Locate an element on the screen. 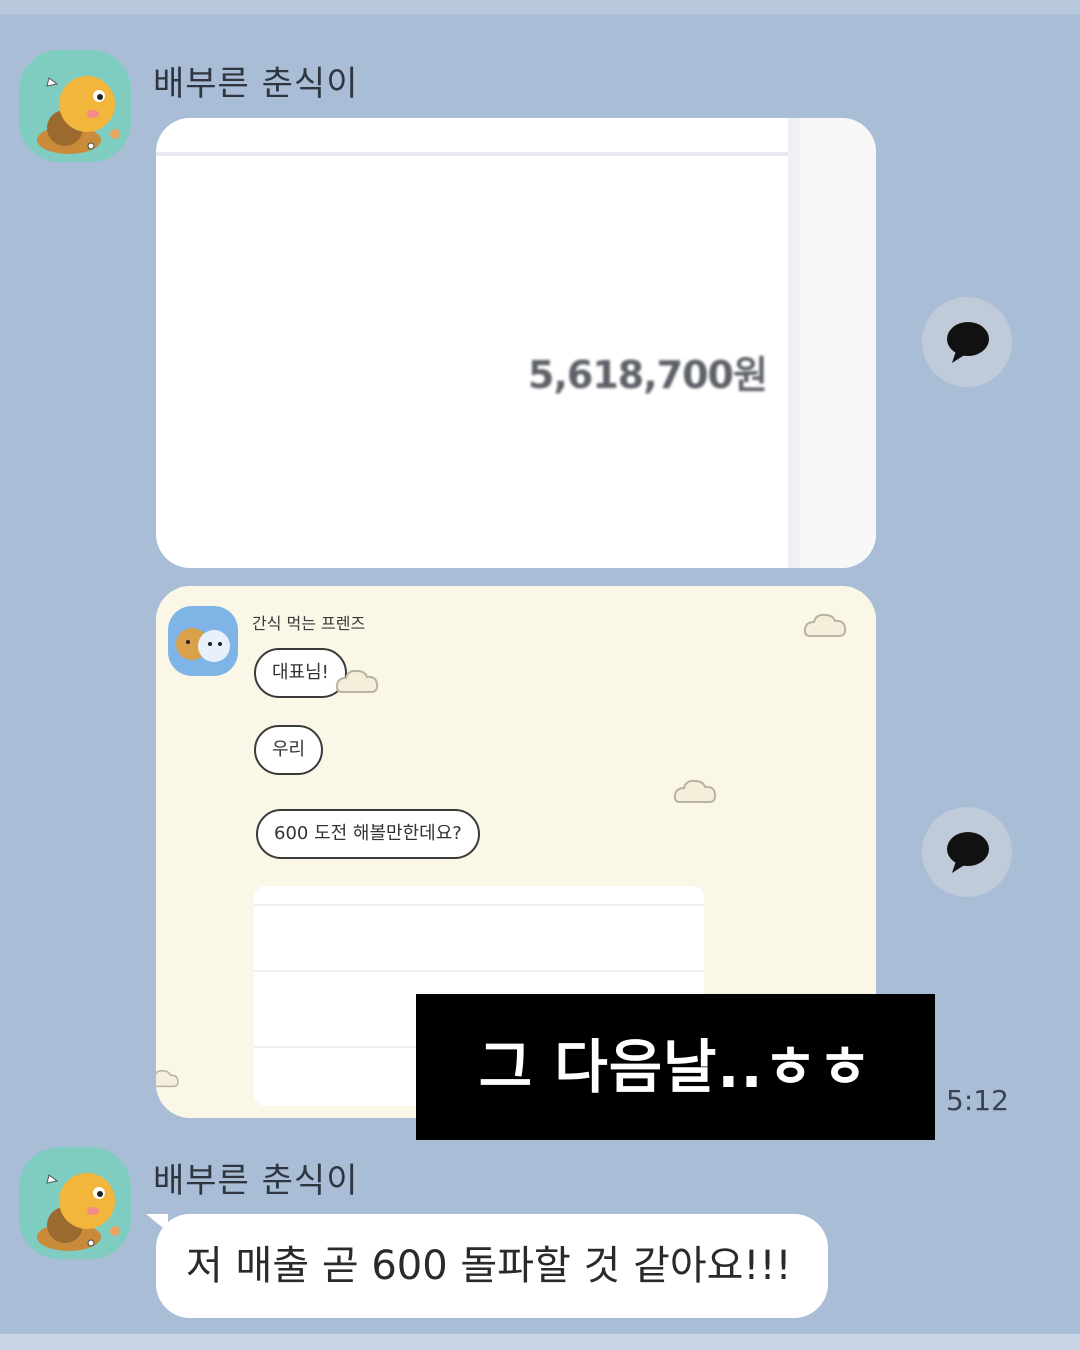 The height and width of the screenshot is (1350, 1080). message-text: 저 매출 곧 600 돌파할 것 같아요!!! is located at coordinates (489, 1266).